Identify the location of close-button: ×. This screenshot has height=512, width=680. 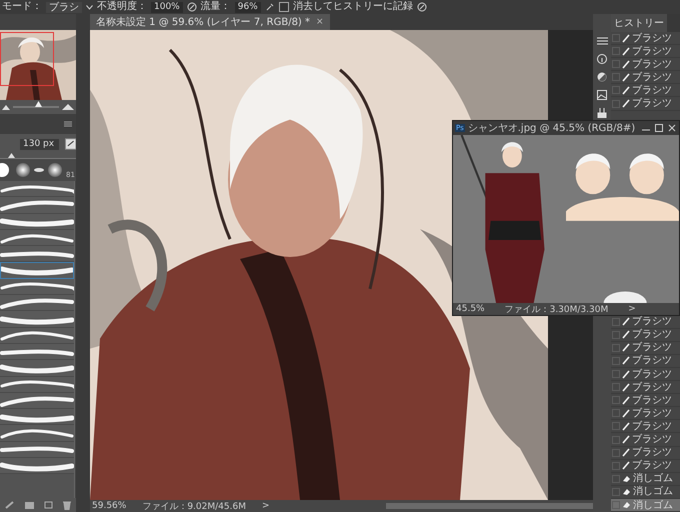
(320, 22).